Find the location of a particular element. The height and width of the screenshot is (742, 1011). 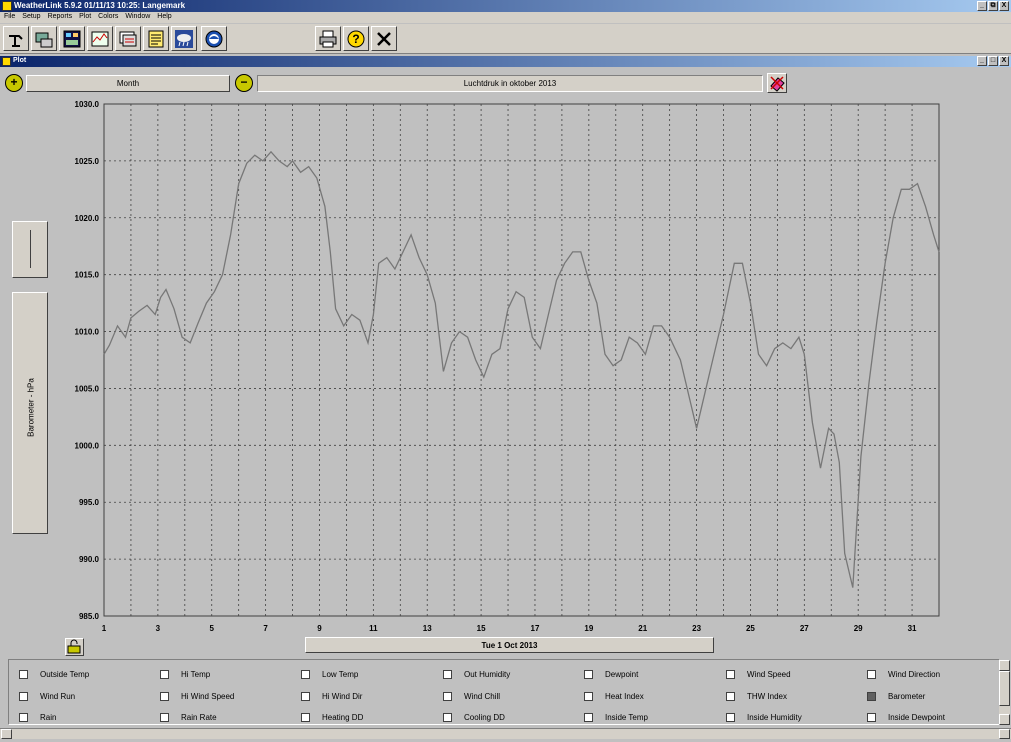

y-tick-label: 1010.0 is located at coordinates (87, 332).